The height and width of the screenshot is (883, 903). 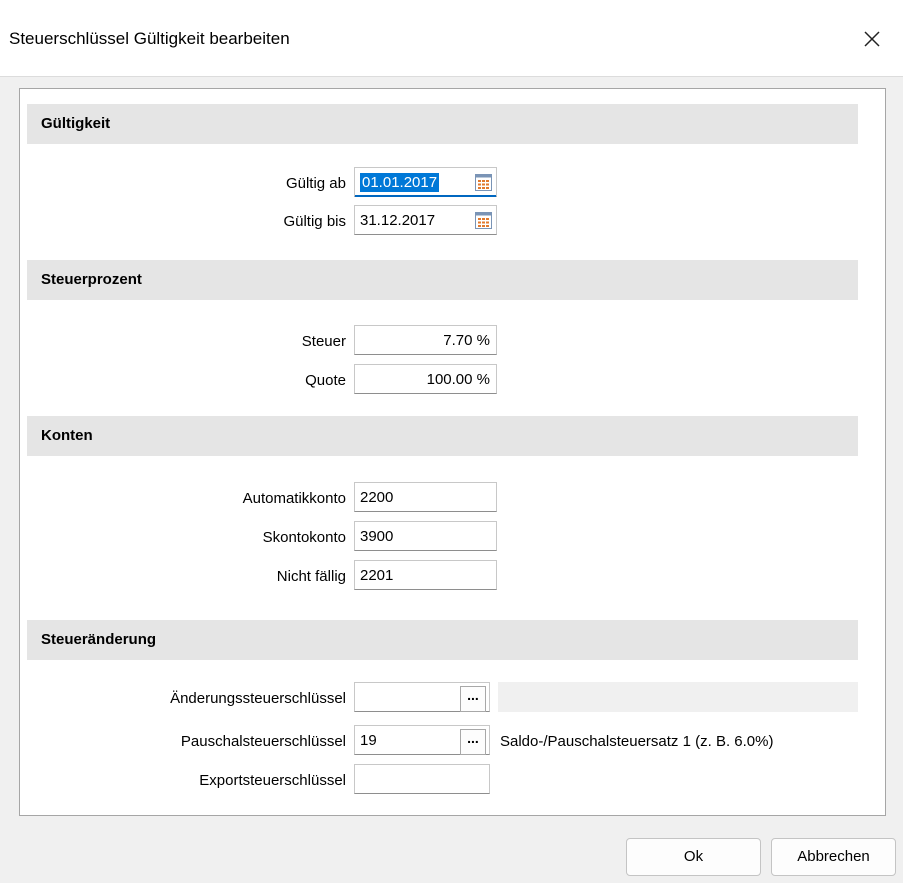 What do you see at coordinates (149, 38) in the screenshot?
I see `window-title: Steuerschlüssel Gültigkeit bearbeiten` at bounding box center [149, 38].